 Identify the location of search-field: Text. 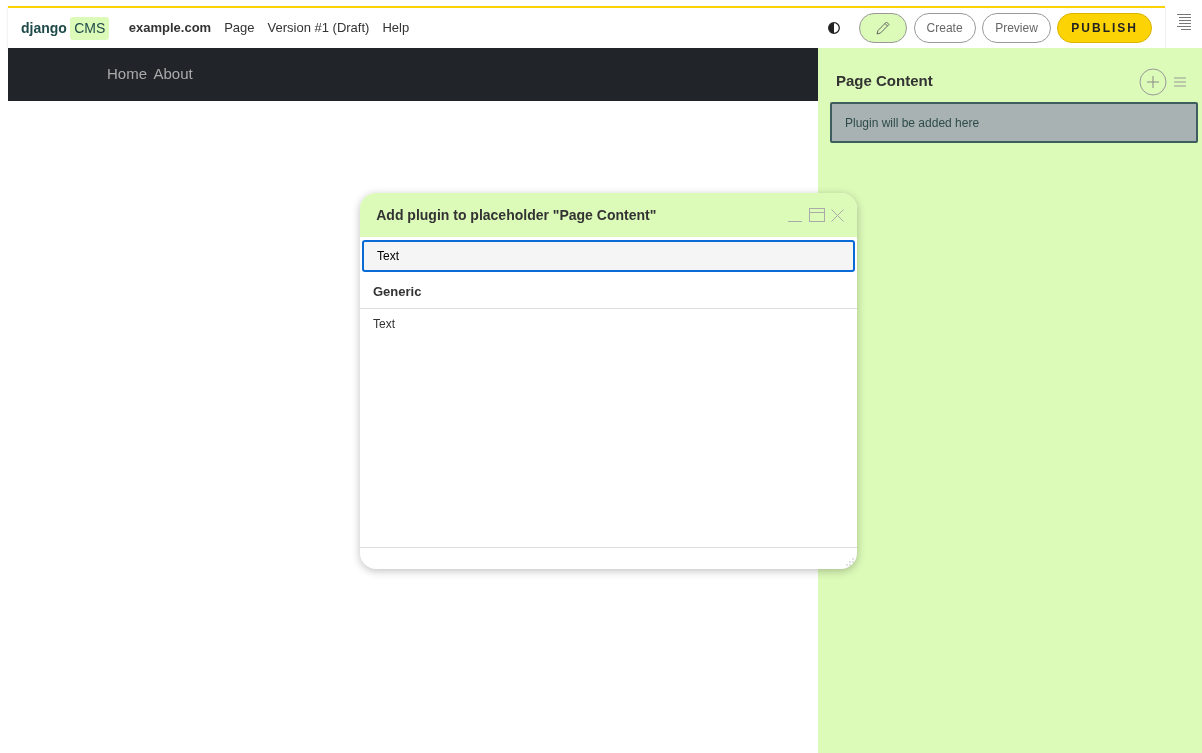
(608, 256).